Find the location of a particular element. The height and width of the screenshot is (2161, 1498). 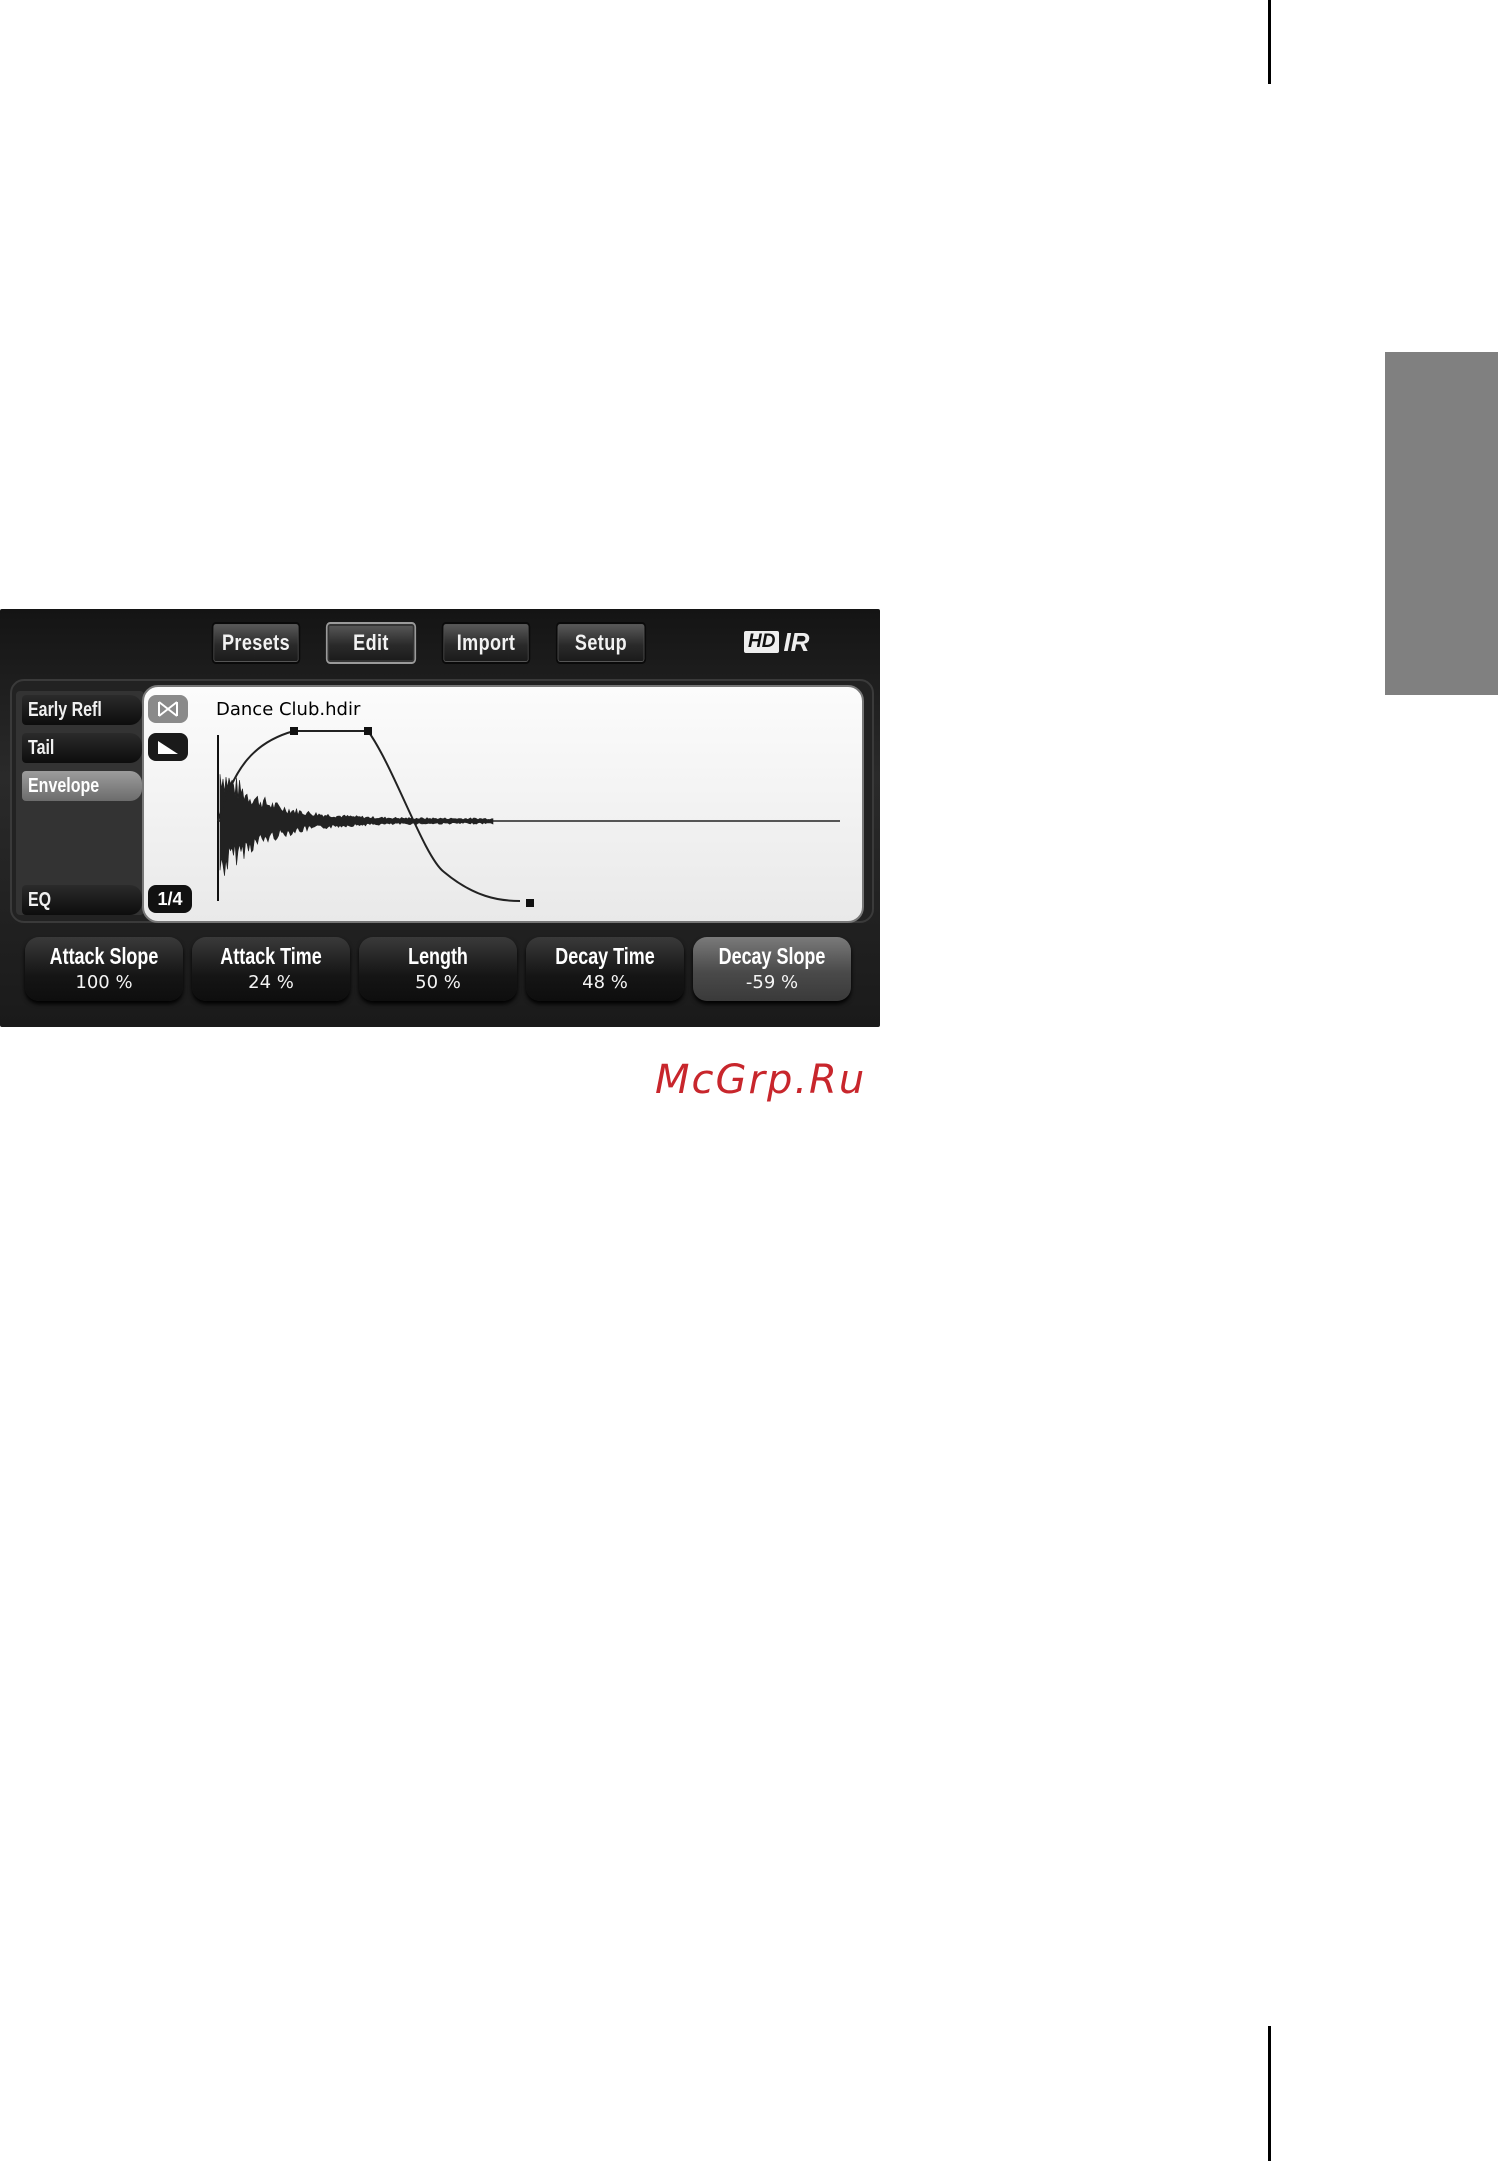

crop-mark-top is located at coordinates (1269, 42).